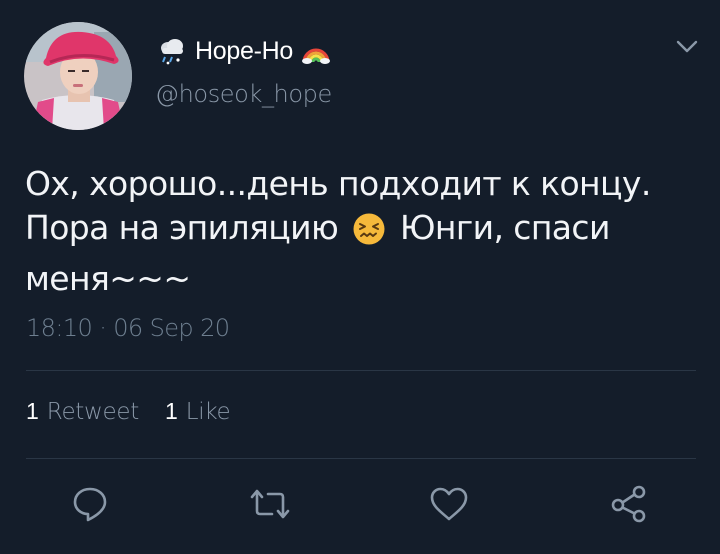 The image size is (720, 554). I want to click on retweet-button, so click(270, 504).